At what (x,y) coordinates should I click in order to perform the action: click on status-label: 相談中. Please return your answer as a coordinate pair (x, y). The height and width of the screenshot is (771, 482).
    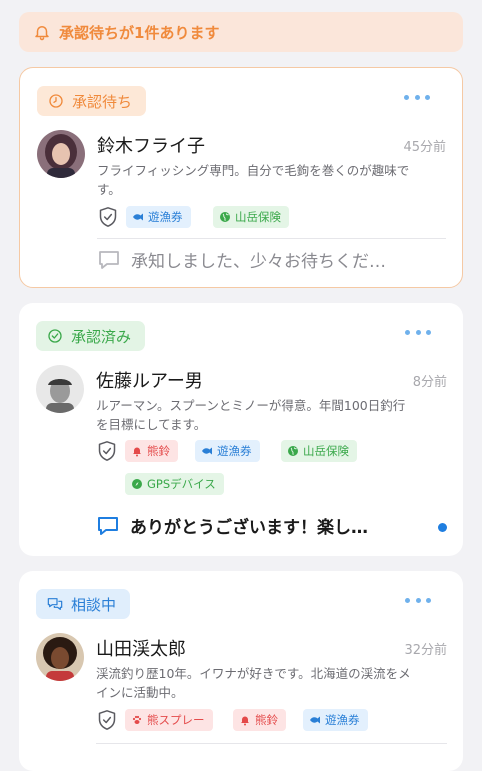
    Looking at the image, I should click on (94, 604).